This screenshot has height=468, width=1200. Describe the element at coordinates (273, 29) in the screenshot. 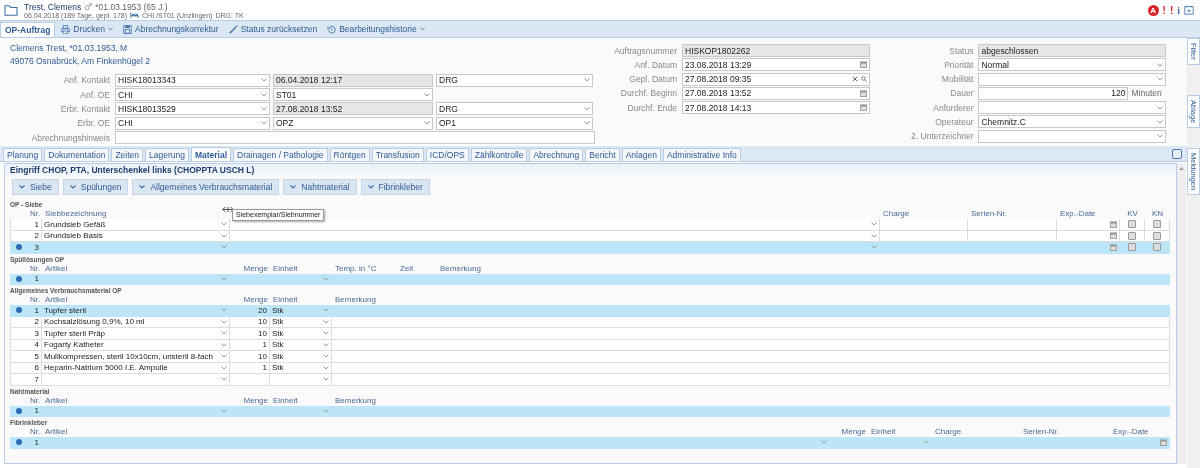

I see `toolbar-button: Status zurücksetzen` at that location.